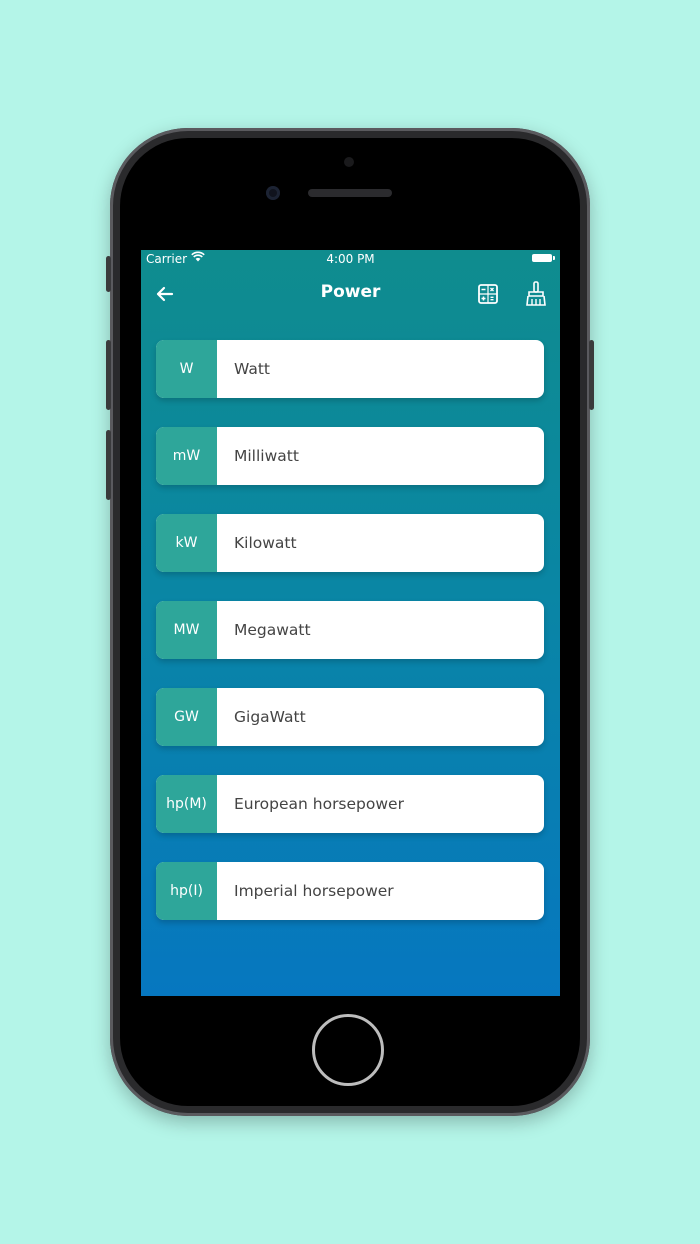 This screenshot has height=1244, width=700. Describe the element at coordinates (266, 456) in the screenshot. I see `unit-name: Milliwatt` at that location.